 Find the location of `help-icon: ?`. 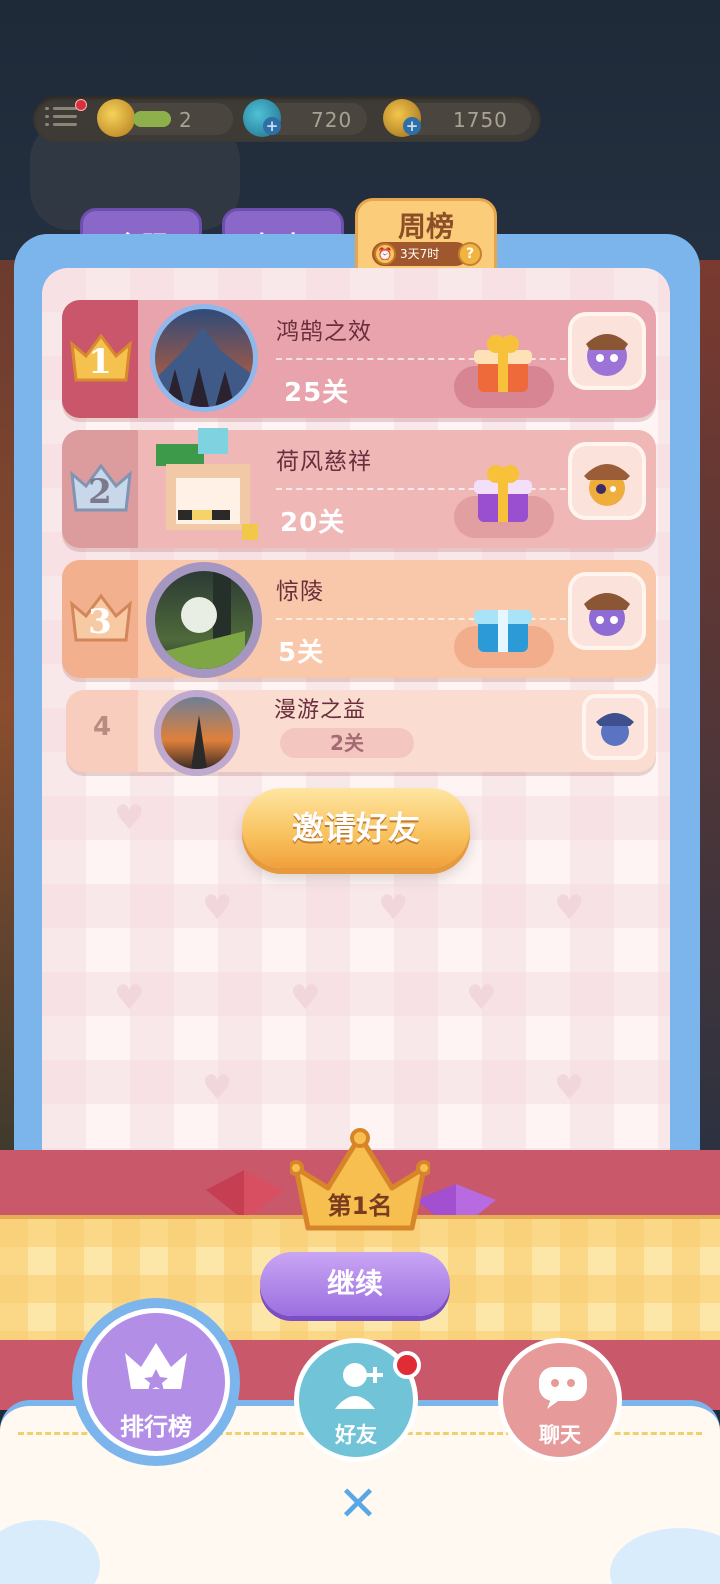

help-icon: ? is located at coordinates (470, 254).